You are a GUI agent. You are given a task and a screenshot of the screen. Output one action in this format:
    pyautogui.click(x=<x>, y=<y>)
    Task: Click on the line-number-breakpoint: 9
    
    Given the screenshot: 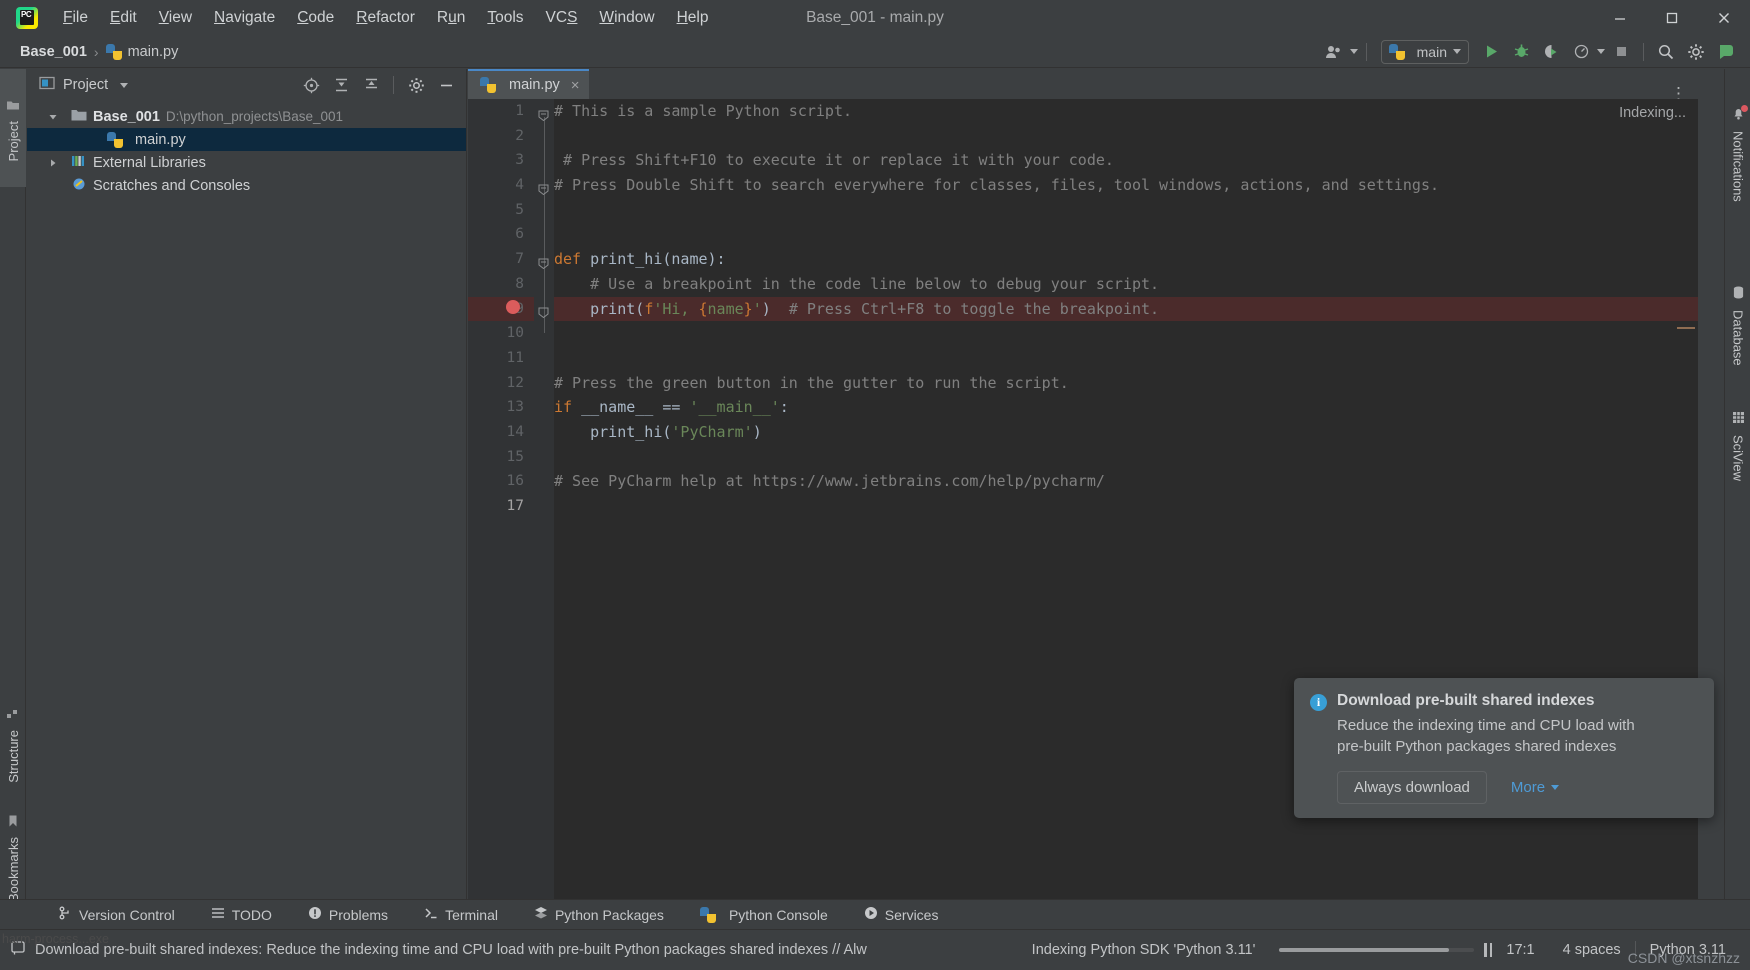 What is the action you would take?
    pyautogui.click(x=501, y=309)
    